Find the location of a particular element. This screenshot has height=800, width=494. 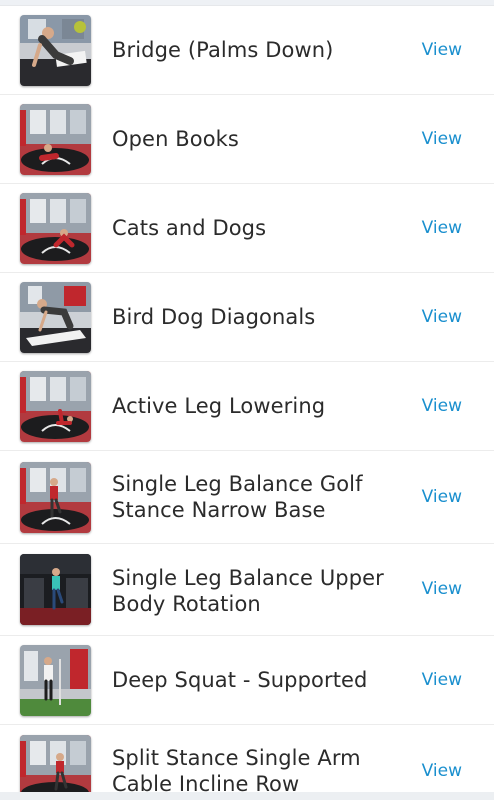

list-item: Active Leg Lowering View is located at coordinates (247, 406).